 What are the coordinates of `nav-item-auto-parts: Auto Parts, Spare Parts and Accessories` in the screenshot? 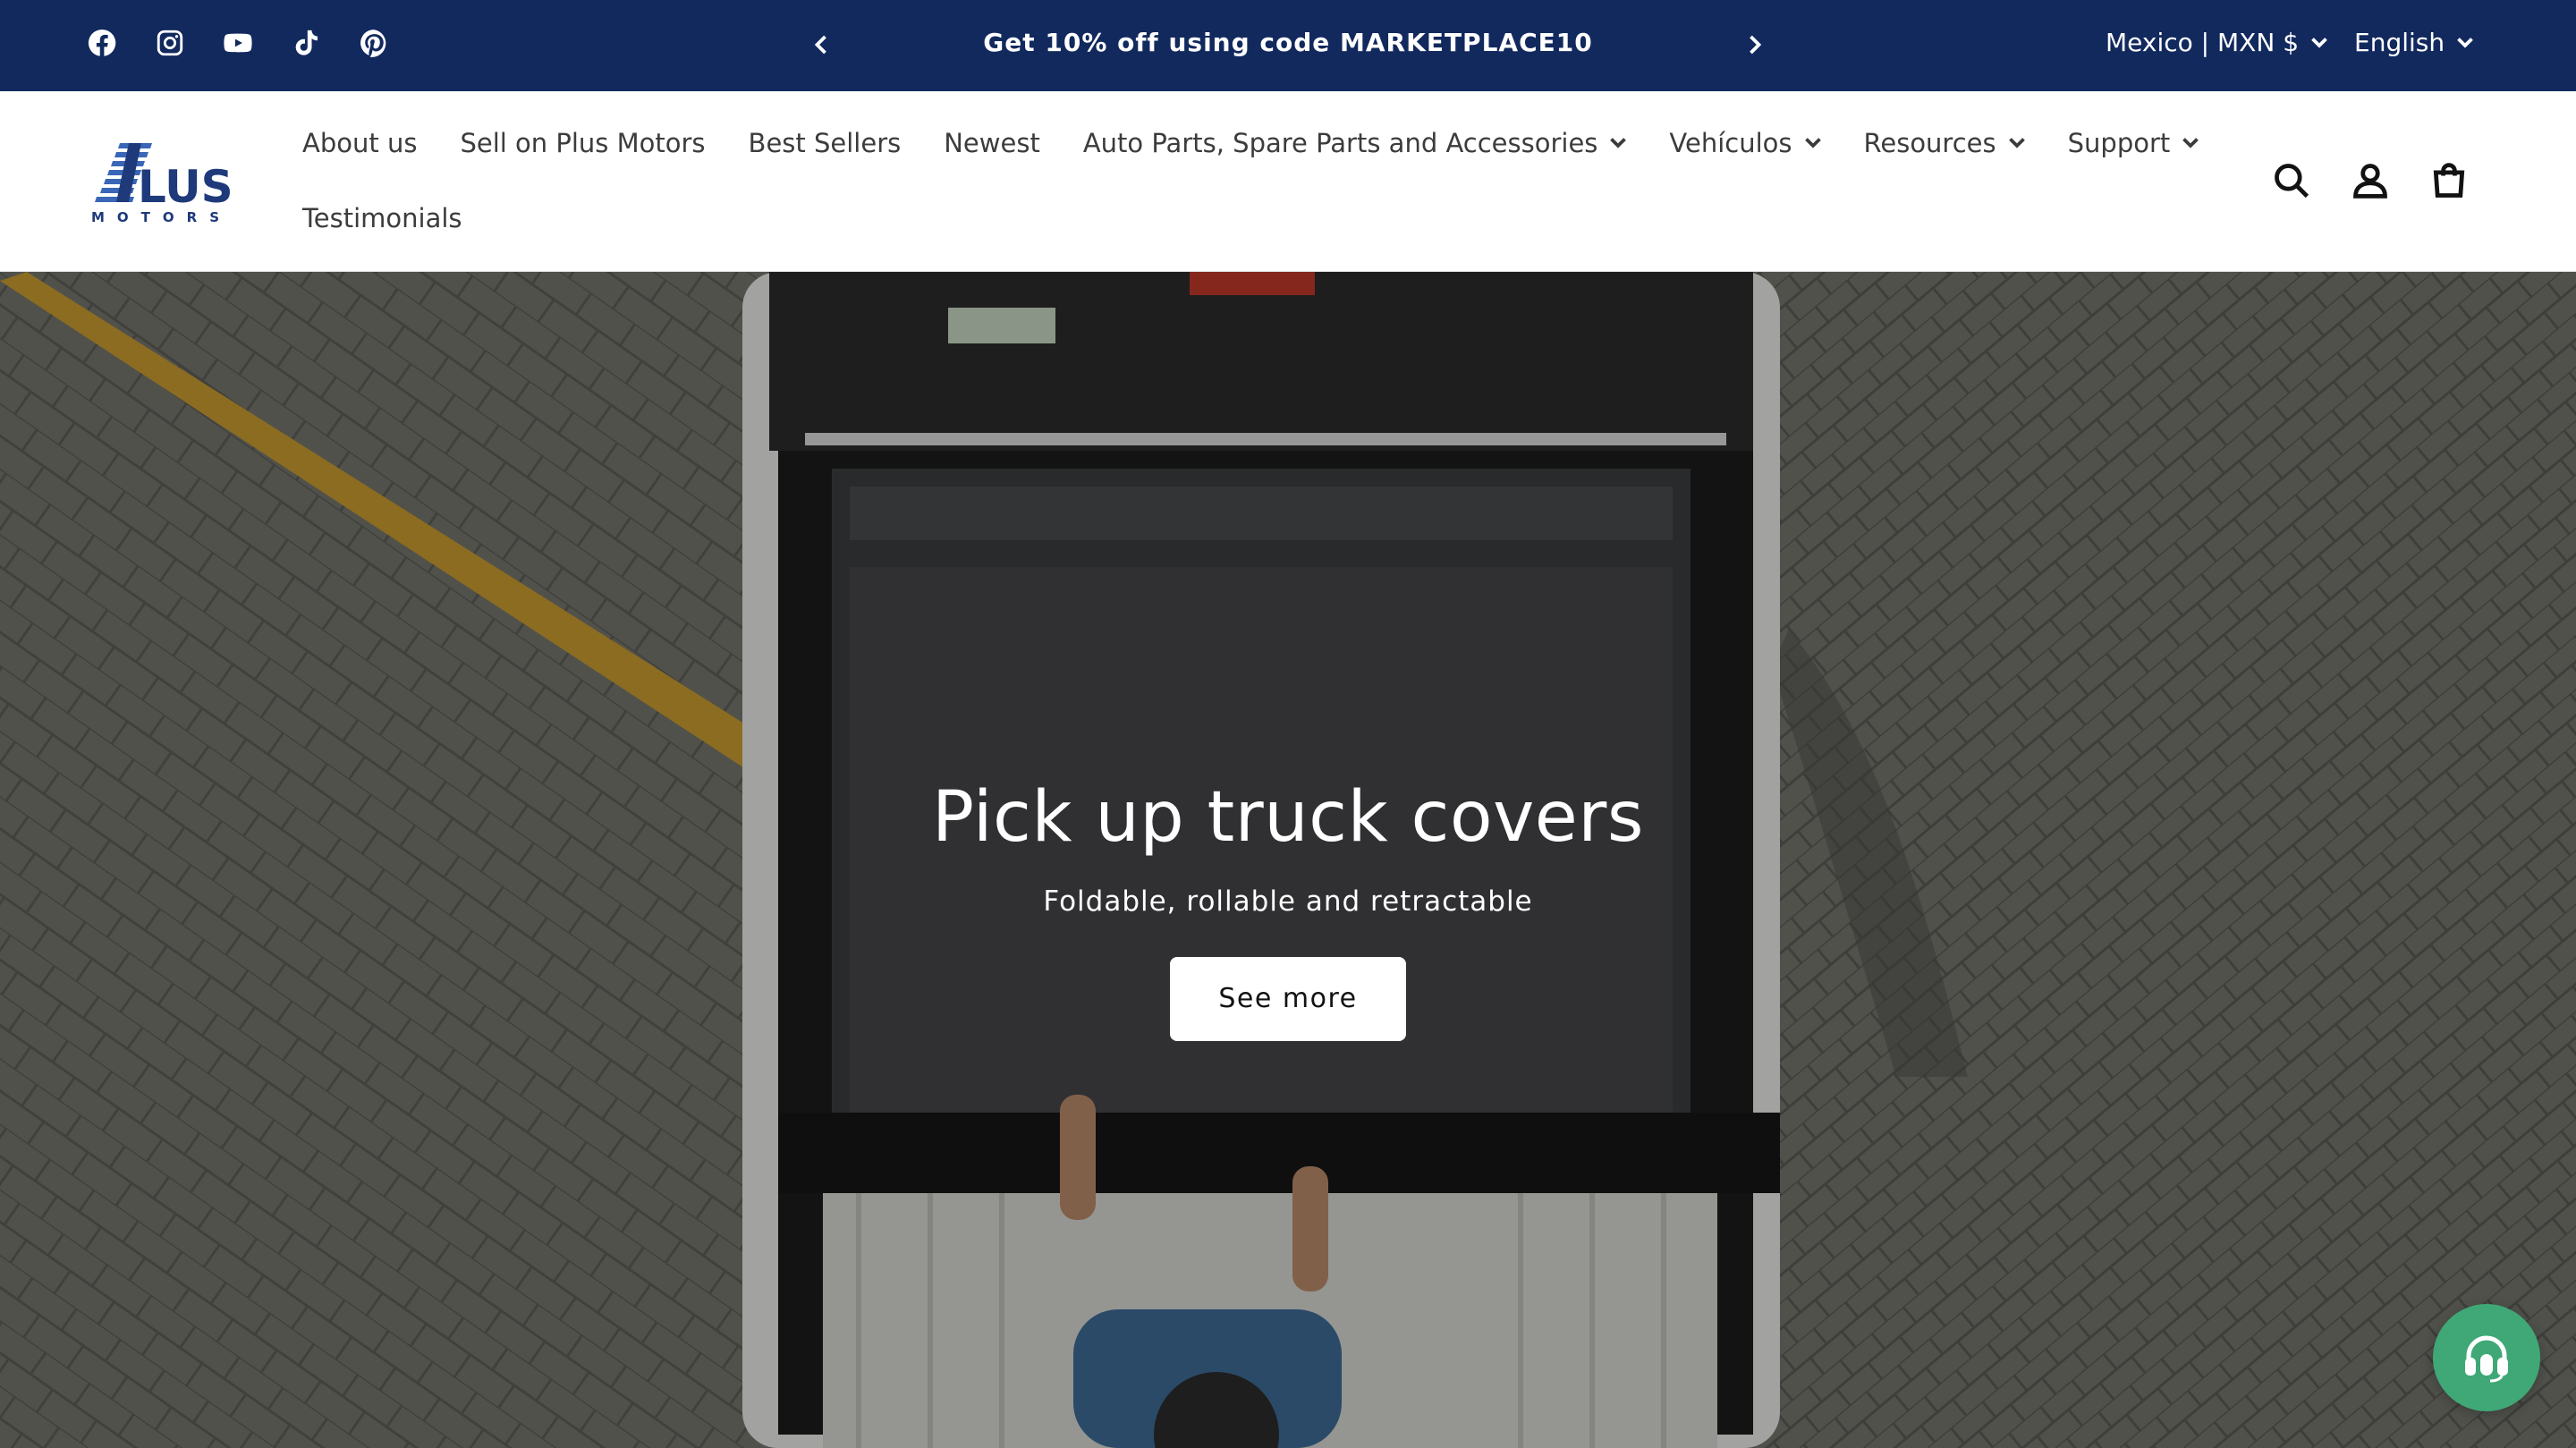 It's located at (1355, 143).